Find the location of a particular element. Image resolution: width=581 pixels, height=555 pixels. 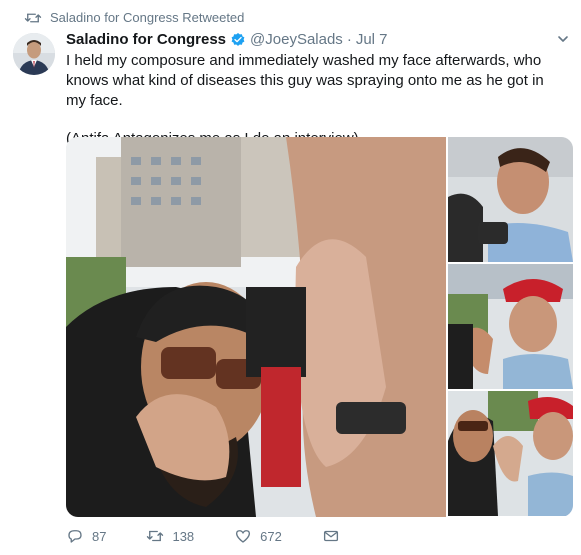

tweet-actions: 87 138 672 is located at coordinates (223, 536).